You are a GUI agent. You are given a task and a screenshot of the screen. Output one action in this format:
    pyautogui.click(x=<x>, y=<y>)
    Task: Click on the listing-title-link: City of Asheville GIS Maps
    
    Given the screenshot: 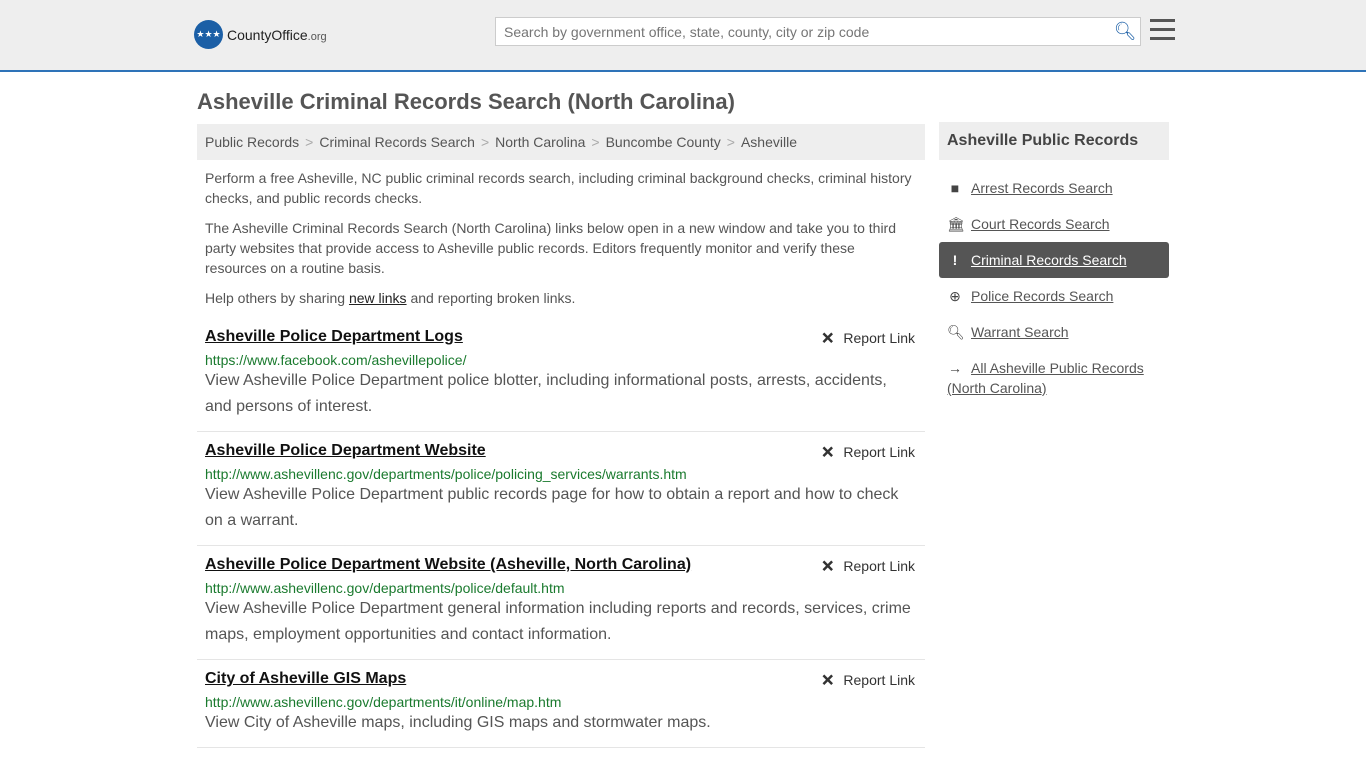 What is the action you would take?
    pyautogui.click(x=561, y=679)
    